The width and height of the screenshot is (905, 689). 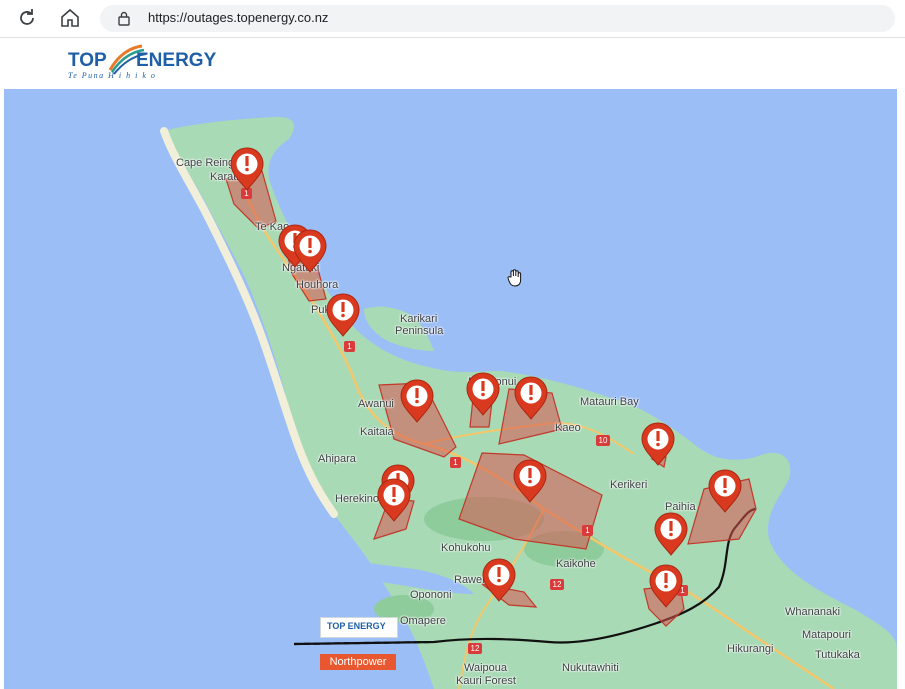 What do you see at coordinates (680, 507) in the screenshot?
I see `map-label: Paihia` at bounding box center [680, 507].